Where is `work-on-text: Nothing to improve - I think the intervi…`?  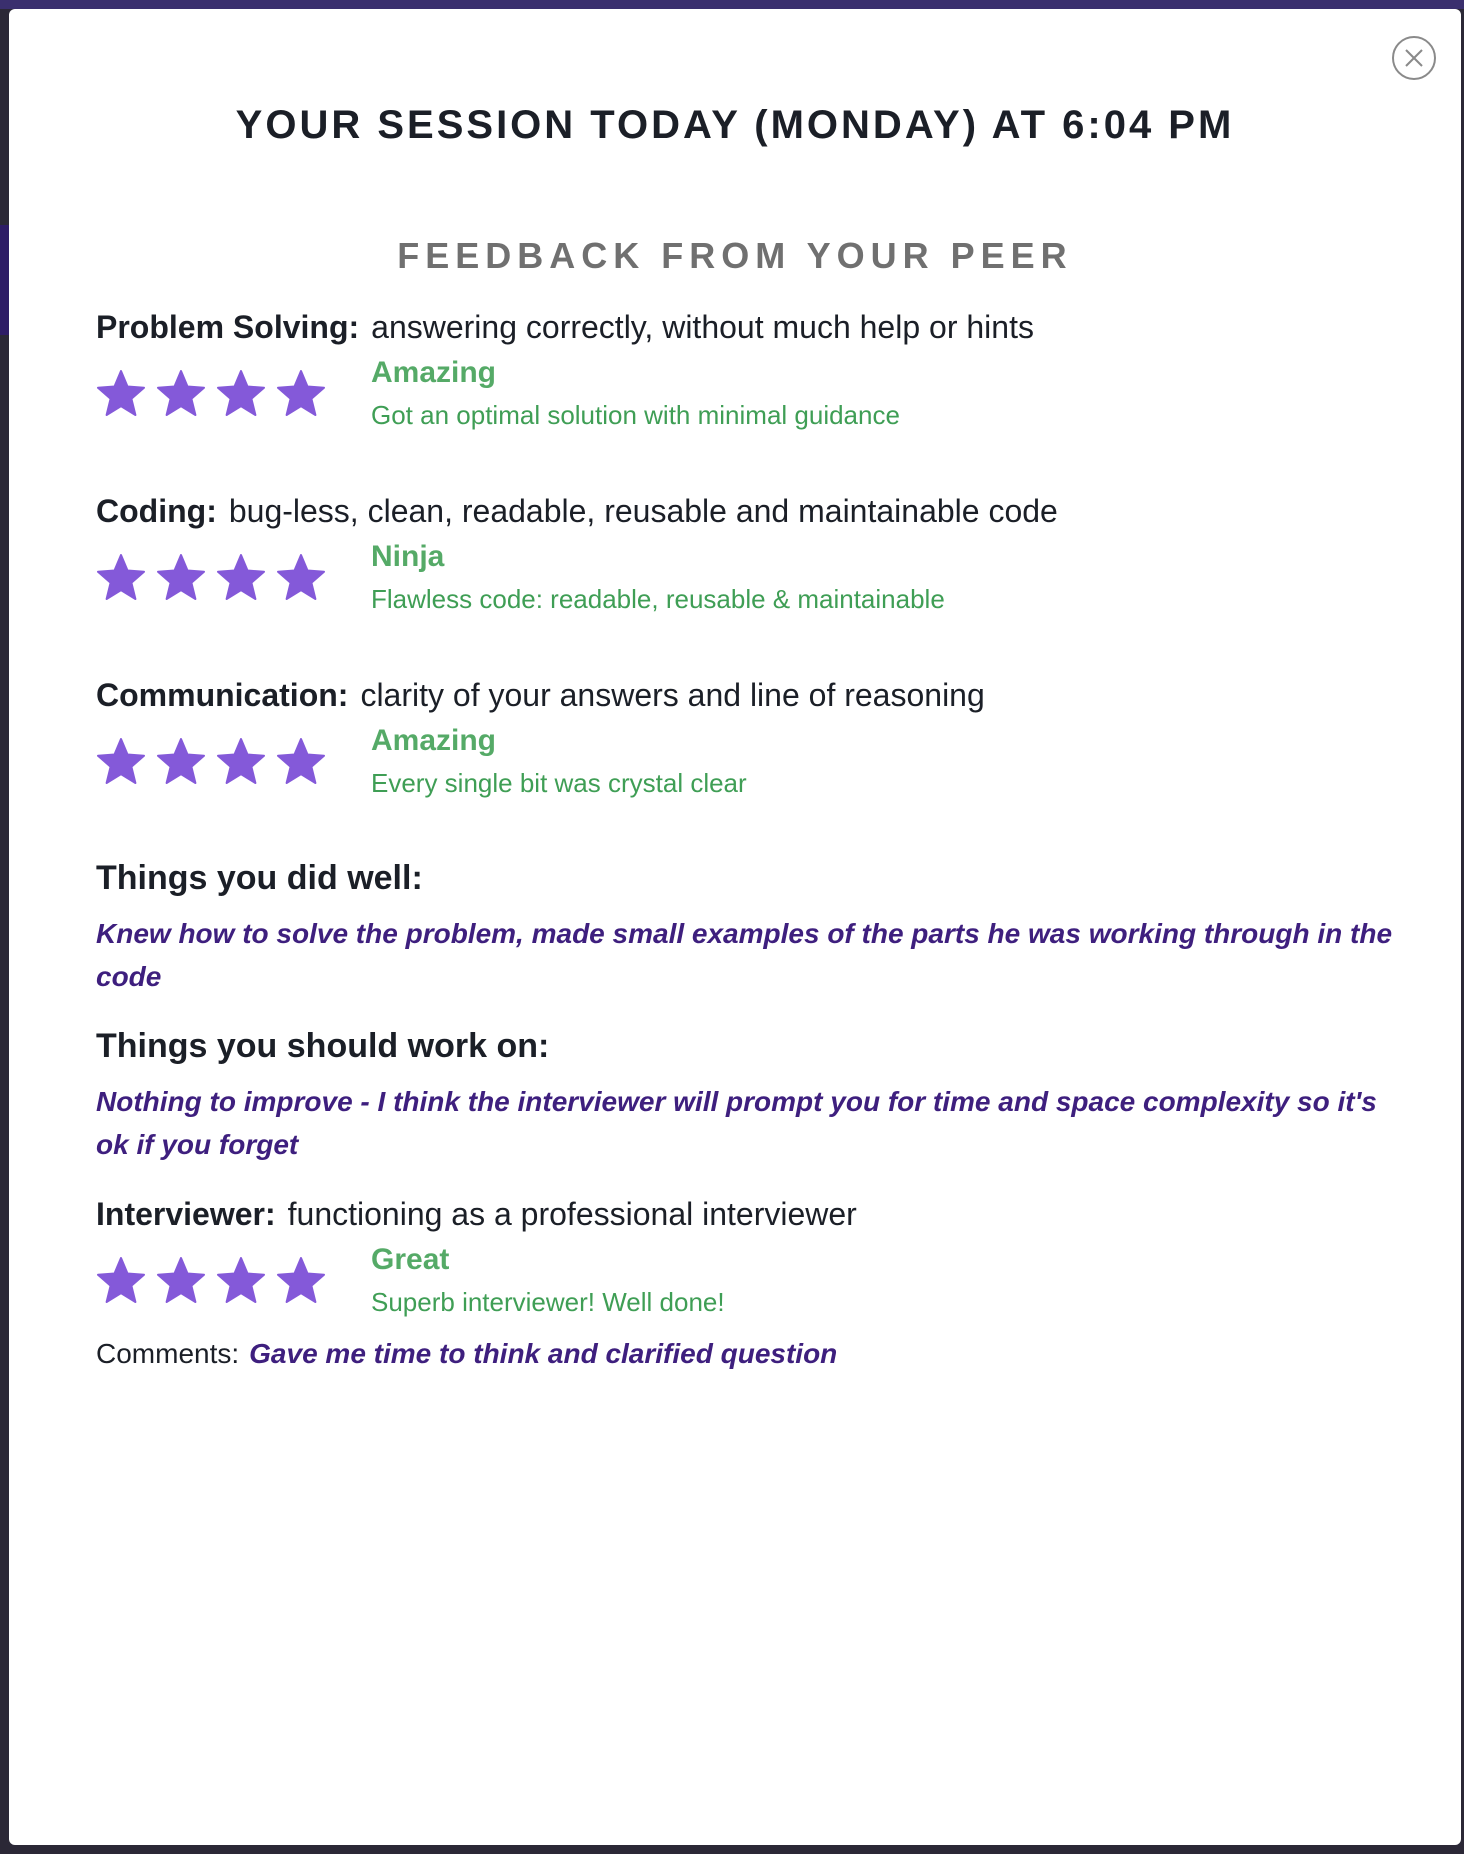
work-on-text: Nothing to improve - I think the intervi… is located at coordinates (736, 1123).